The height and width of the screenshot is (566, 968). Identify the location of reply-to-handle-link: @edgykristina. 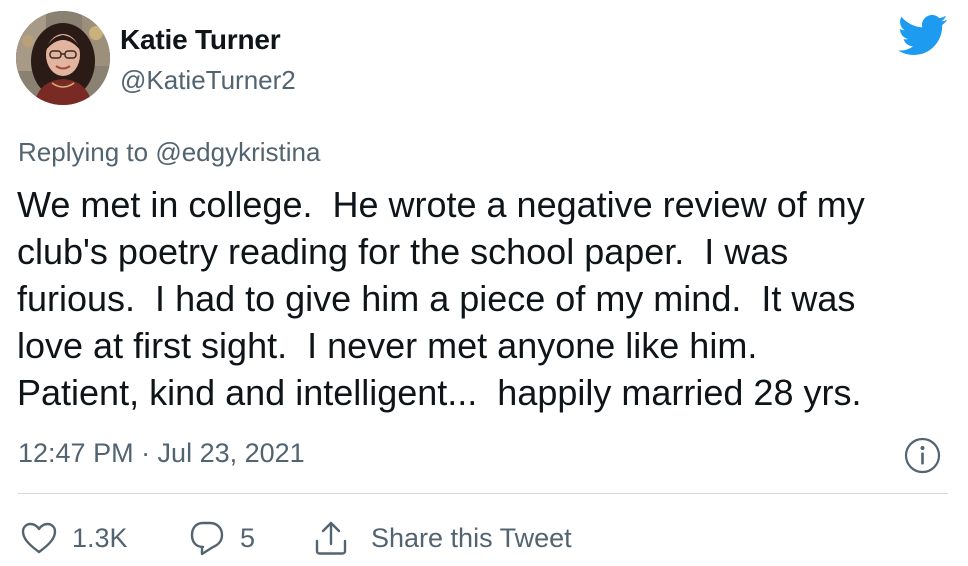
(237, 152).